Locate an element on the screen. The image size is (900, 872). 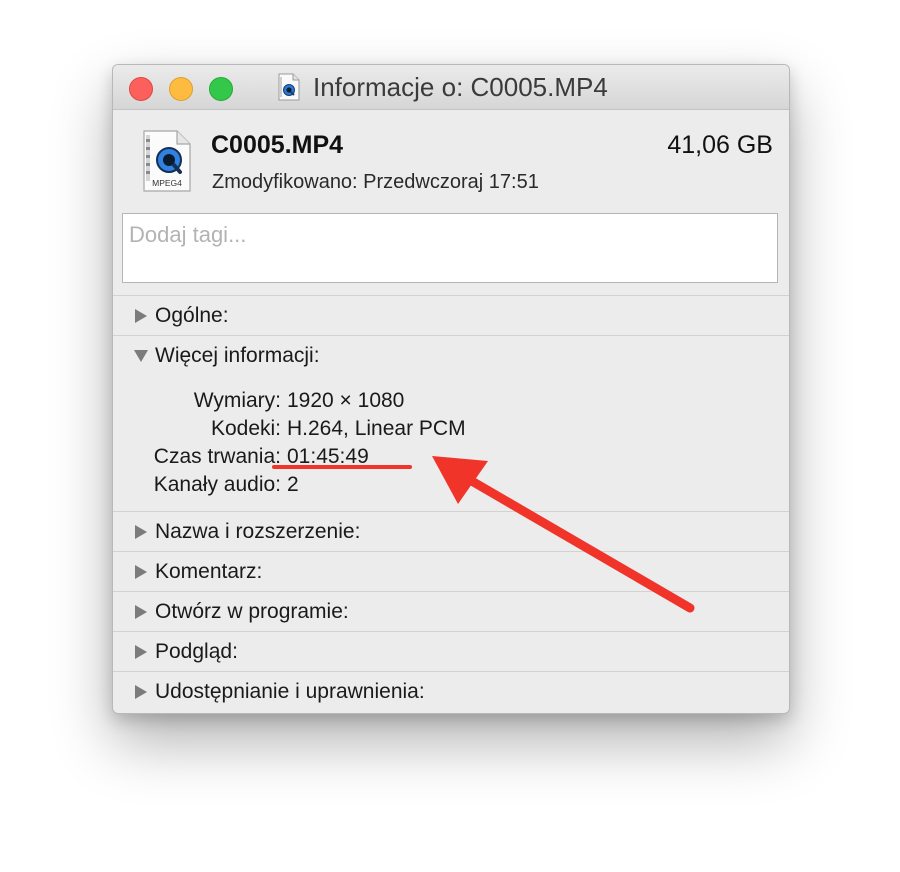
file-modified-date: Zmodyfikowano: Przedwczoraj 17:51 is located at coordinates (375, 182).